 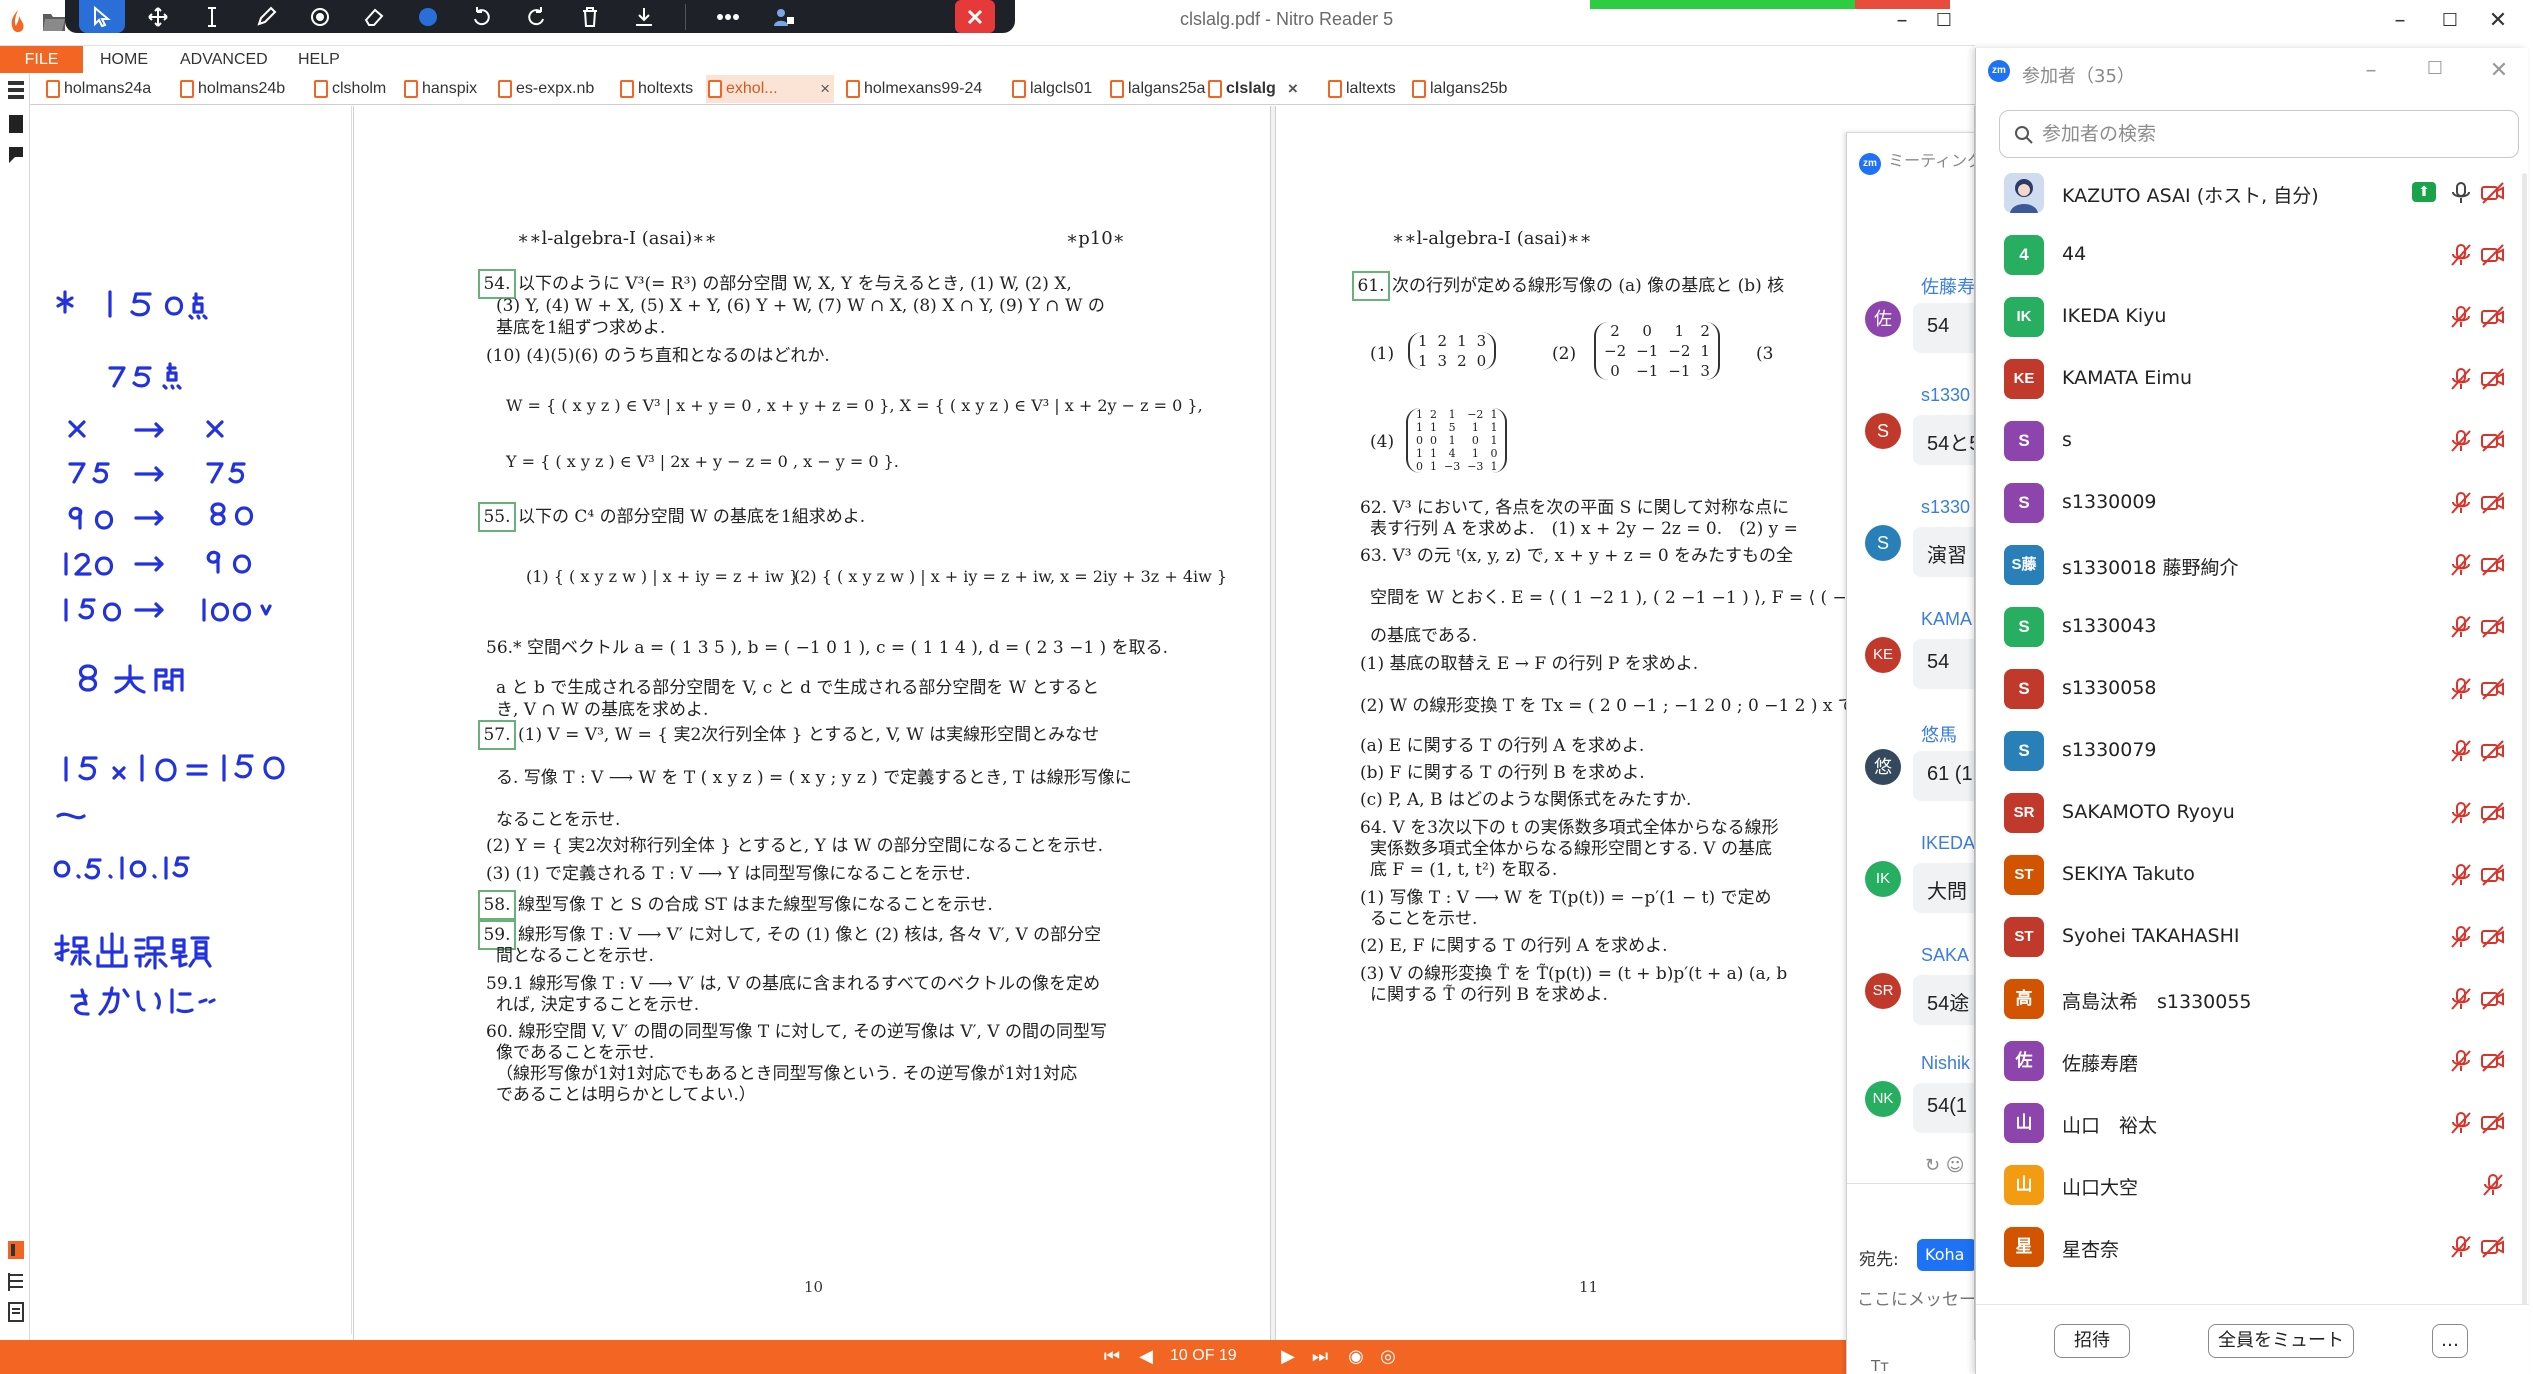 What do you see at coordinates (2246, 317) in the screenshot?
I see `participant-row: IK IKEDA Kiyu` at bounding box center [2246, 317].